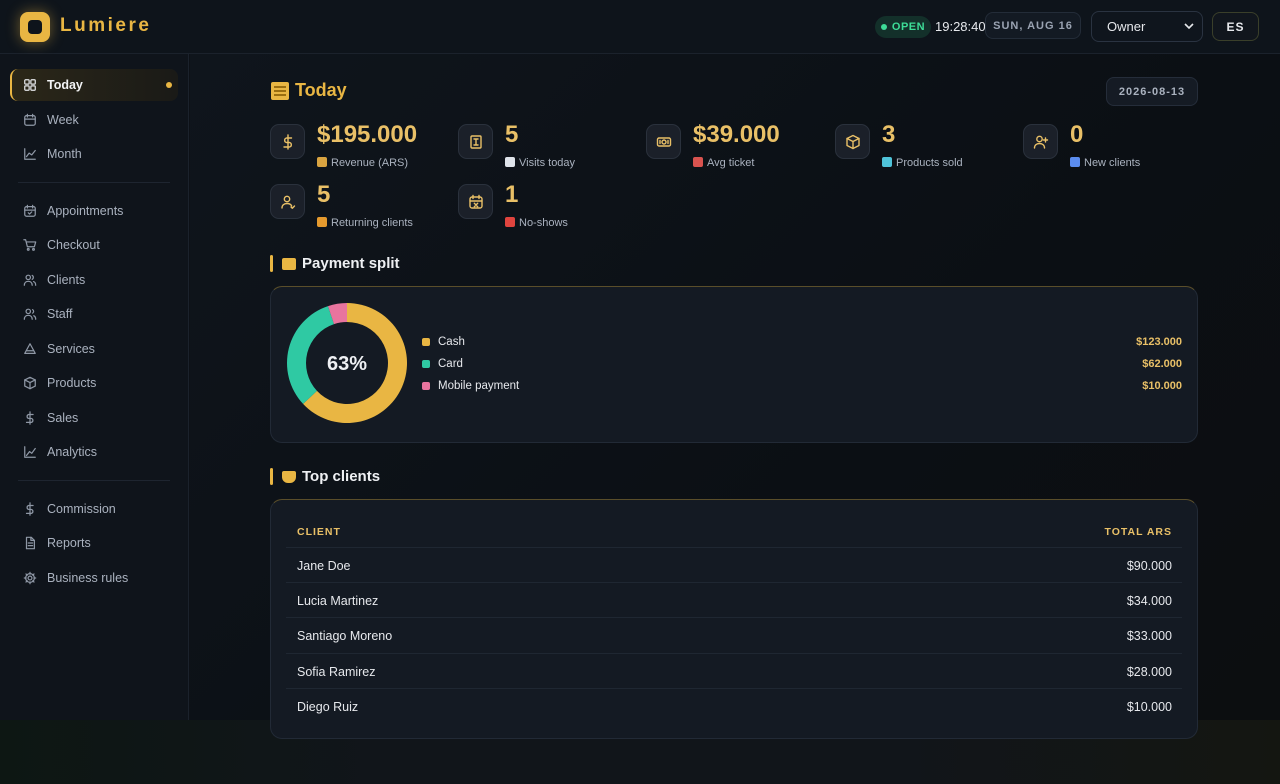  What do you see at coordinates (1162, 386) in the screenshot?
I see `legend-amount: $10.000` at bounding box center [1162, 386].